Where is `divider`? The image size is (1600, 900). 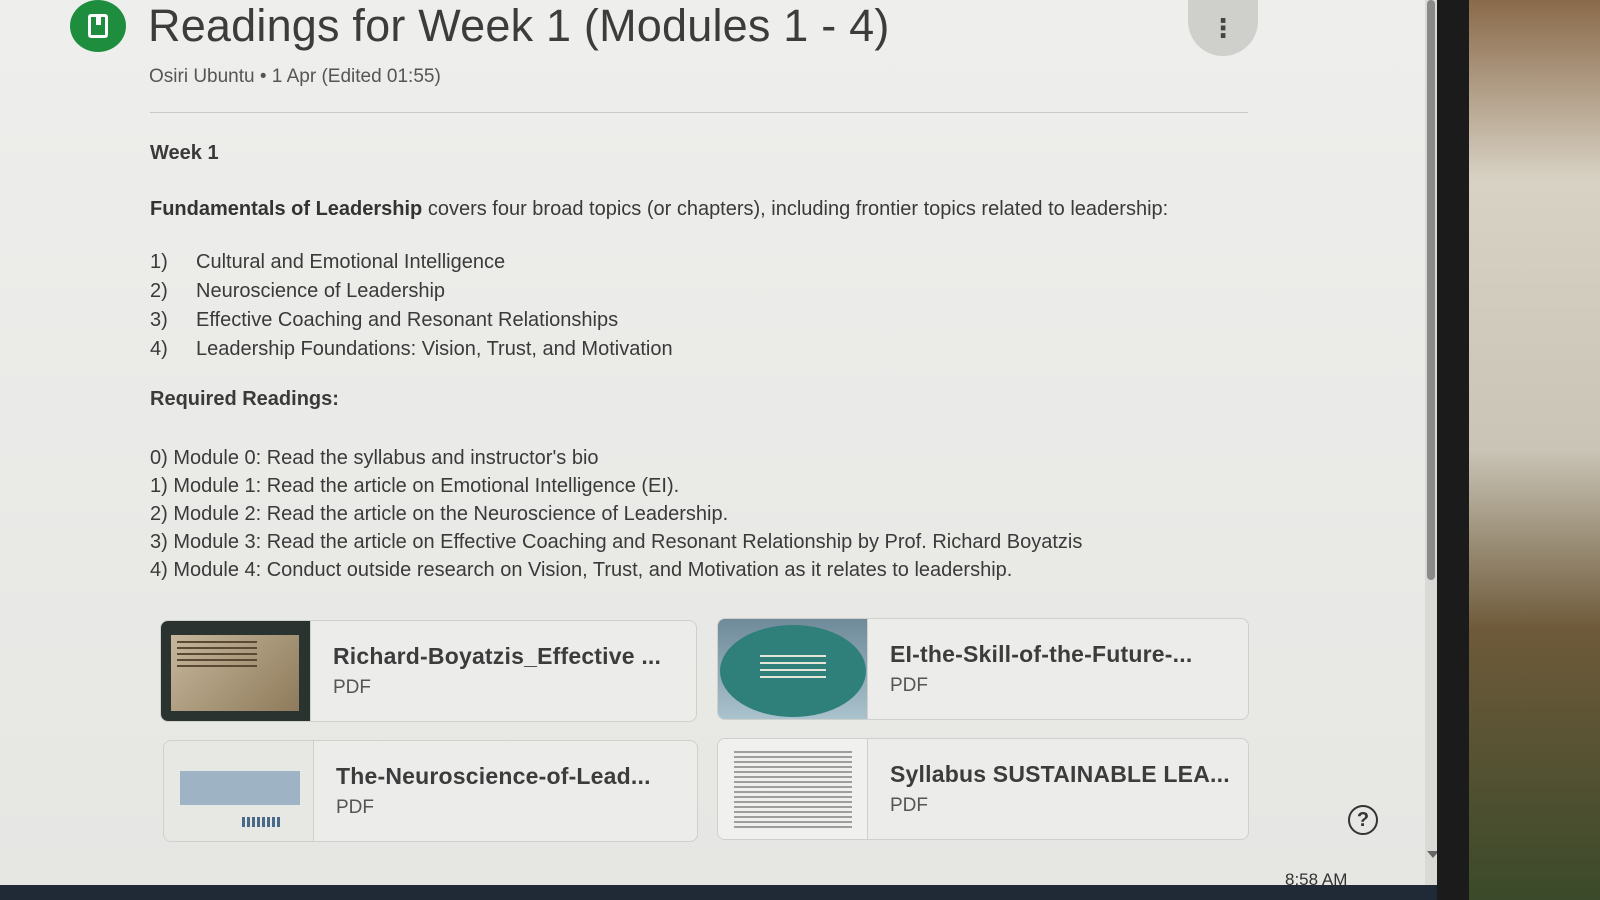 divider is located at coordinates (699, 112).